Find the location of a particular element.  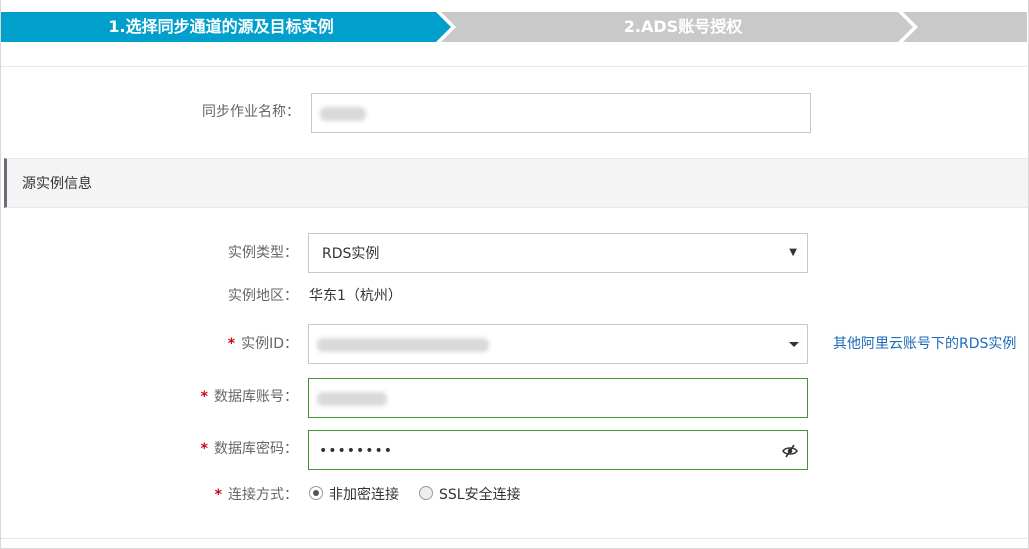

wizard-steps: 1.选择同步通道的源及目标实例 2.ADS账号授权 is located at coordinates (514, 27).